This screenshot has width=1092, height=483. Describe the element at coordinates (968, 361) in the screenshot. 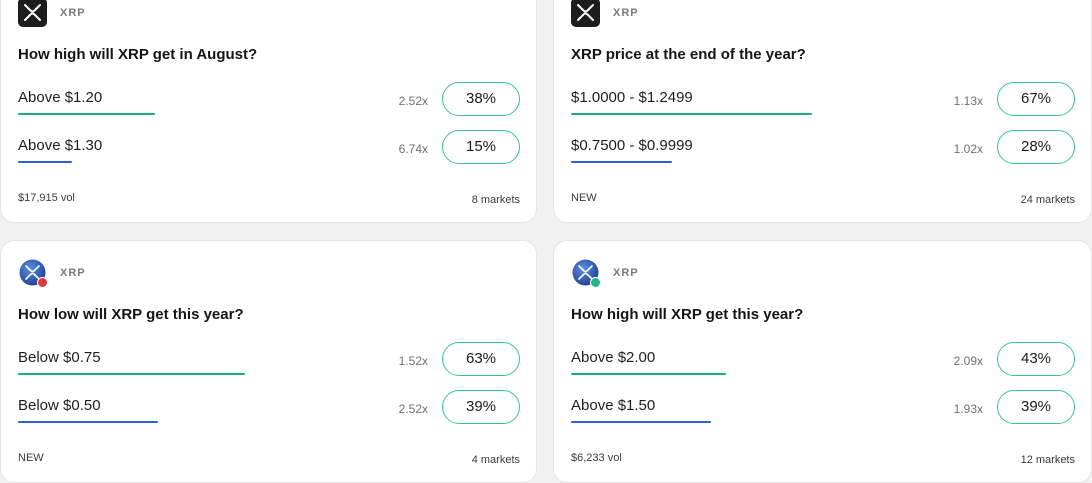

I see `payout-multiplier: 2.09x` at that location.